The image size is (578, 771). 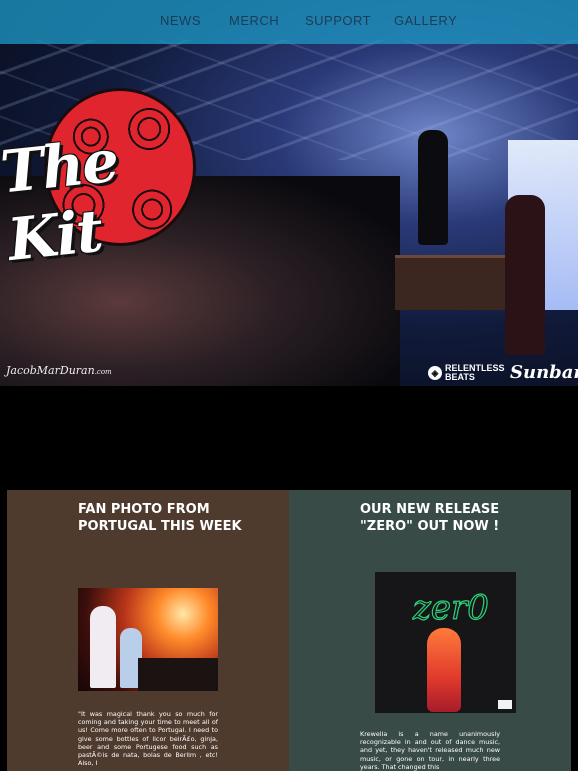 What do you see at coordinates (180, 20) in the screenshot?
I see `nav-news: NEWS` at bounding box center [180, 20].